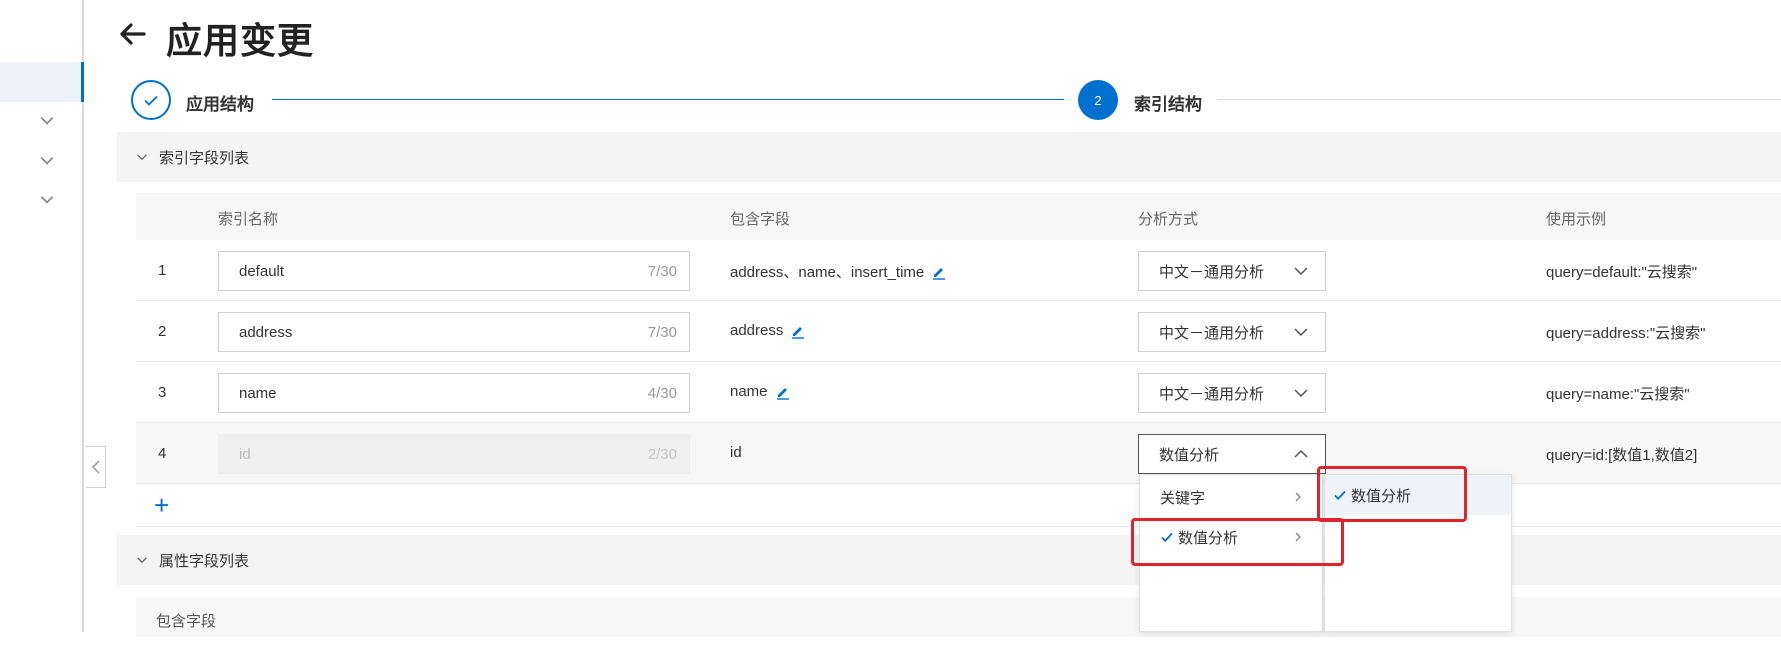  I want to click on index-name-value: name, so click(258, 393).